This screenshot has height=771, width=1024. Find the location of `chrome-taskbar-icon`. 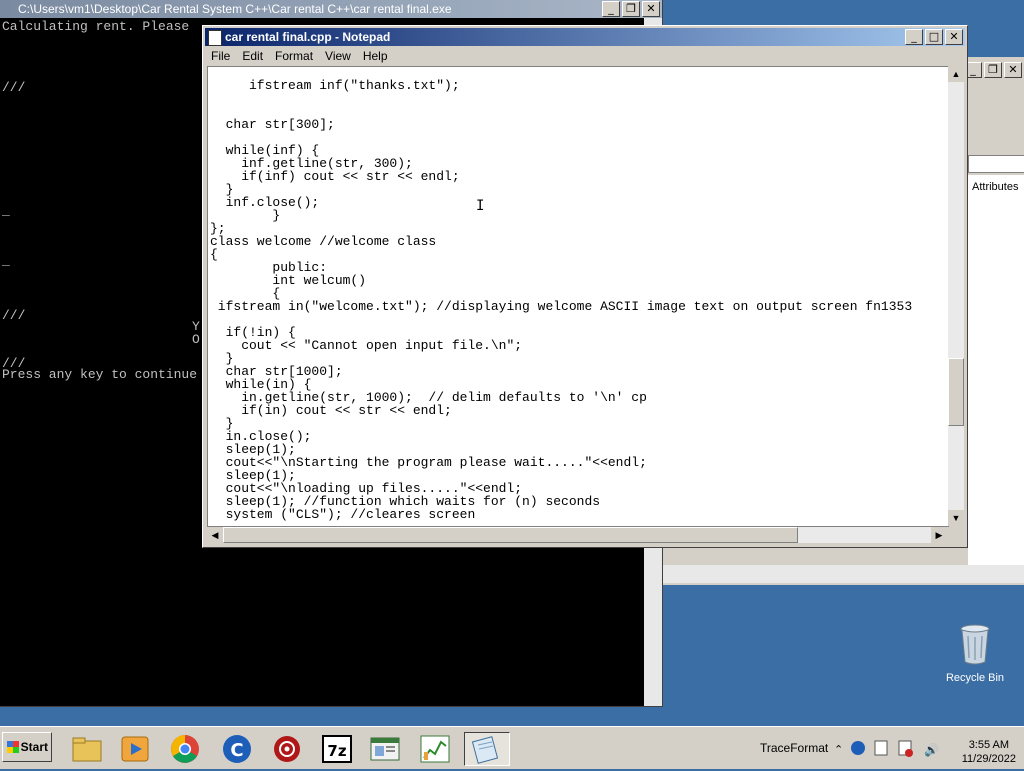

chrome-taskbar-icon is located at coordinates (185, 749).